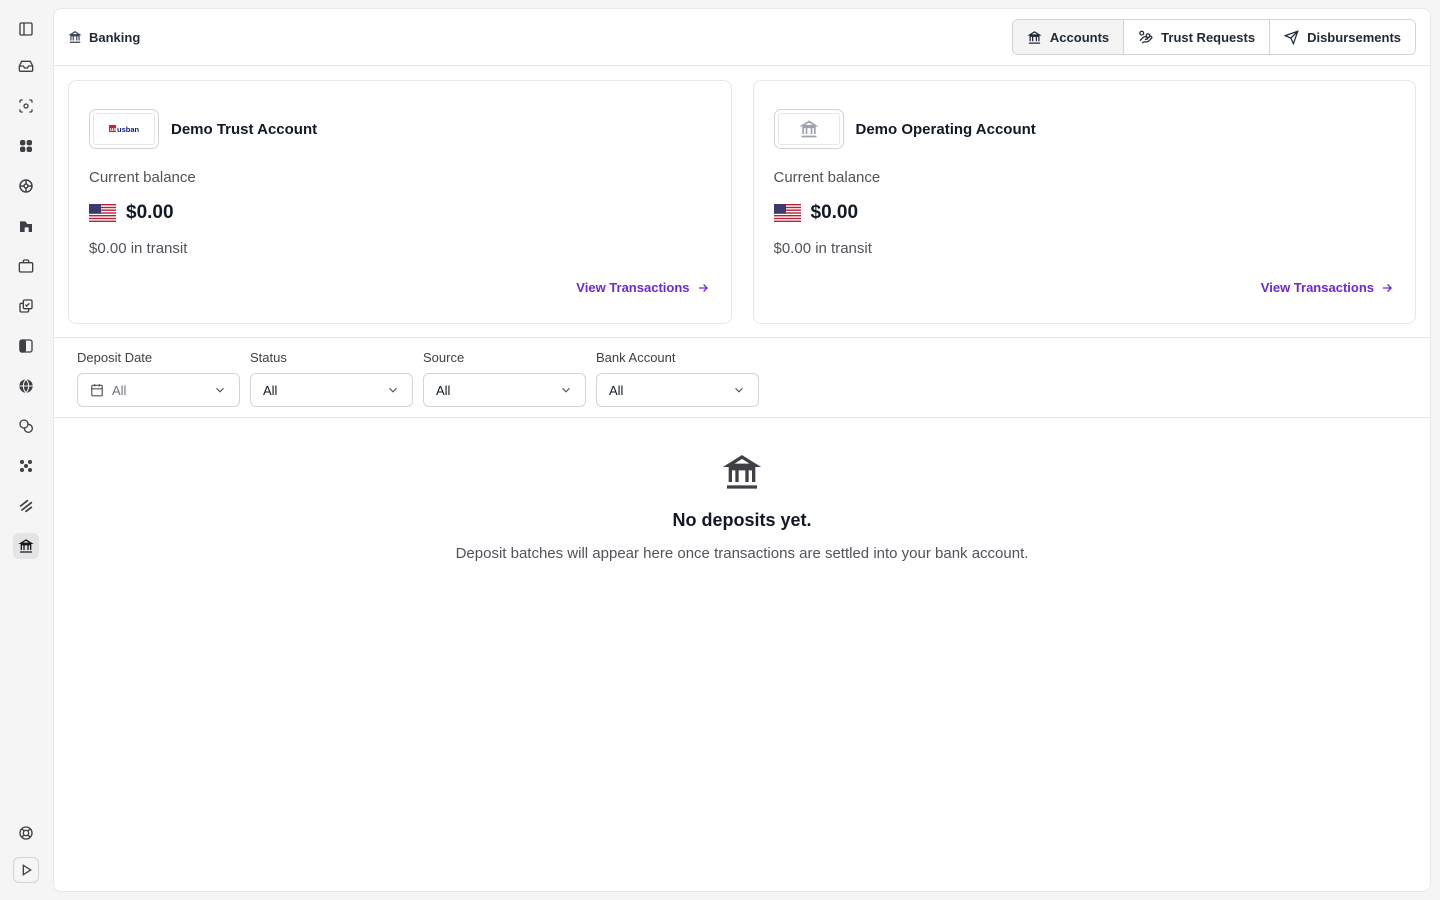 The width and height of the screenshot is (1440, 900). I want to click on tab-label: Accounts, so click(1079, 37).